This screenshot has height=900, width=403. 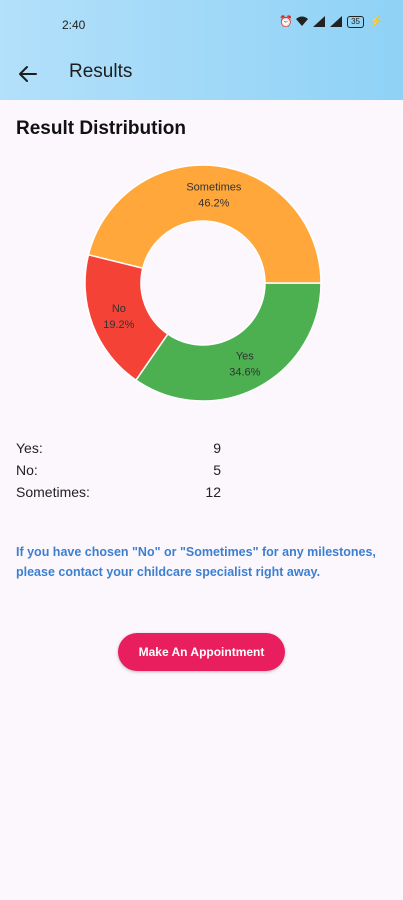 I want to click on charging-icon: ⚡, so click(x=376, y=22).